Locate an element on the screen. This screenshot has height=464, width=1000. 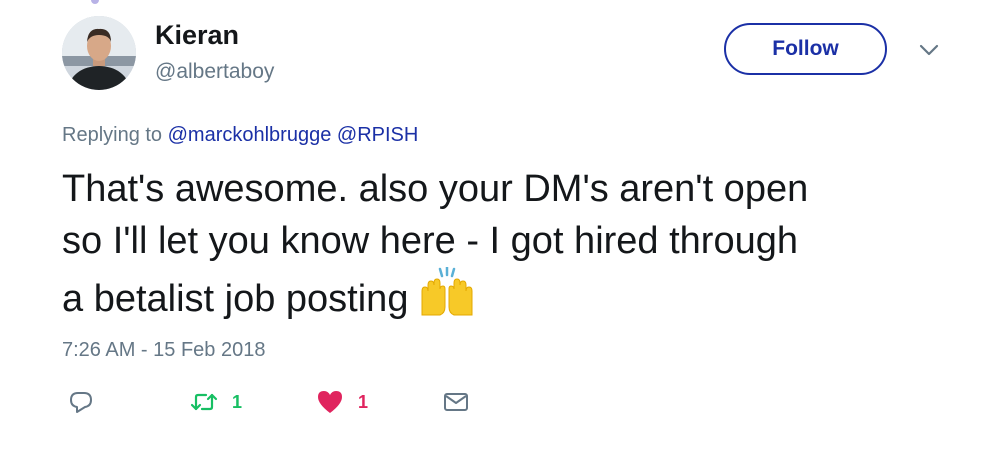
reply-context-prefix: Replying to is located at coordinates (112, 135).